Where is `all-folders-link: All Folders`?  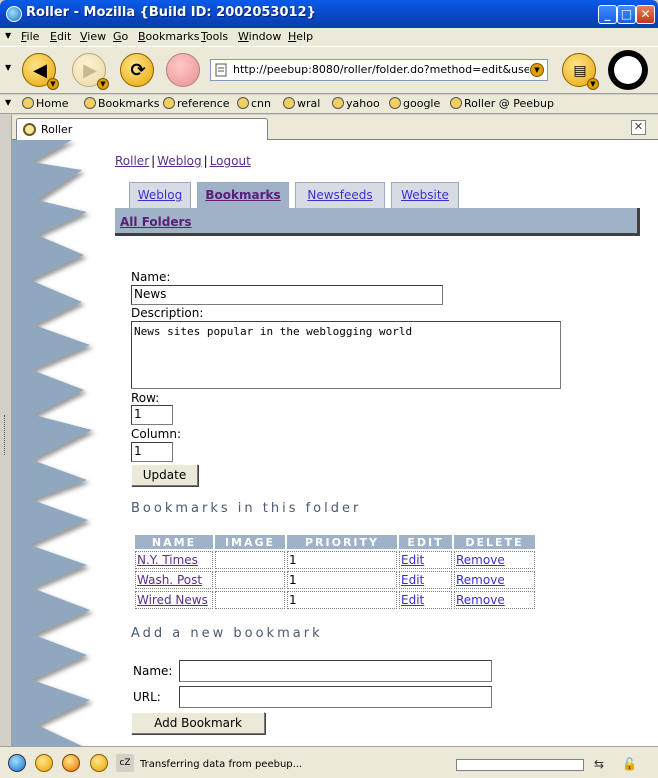 all-folders-link: All Folders is located at coordinates (156, 222).